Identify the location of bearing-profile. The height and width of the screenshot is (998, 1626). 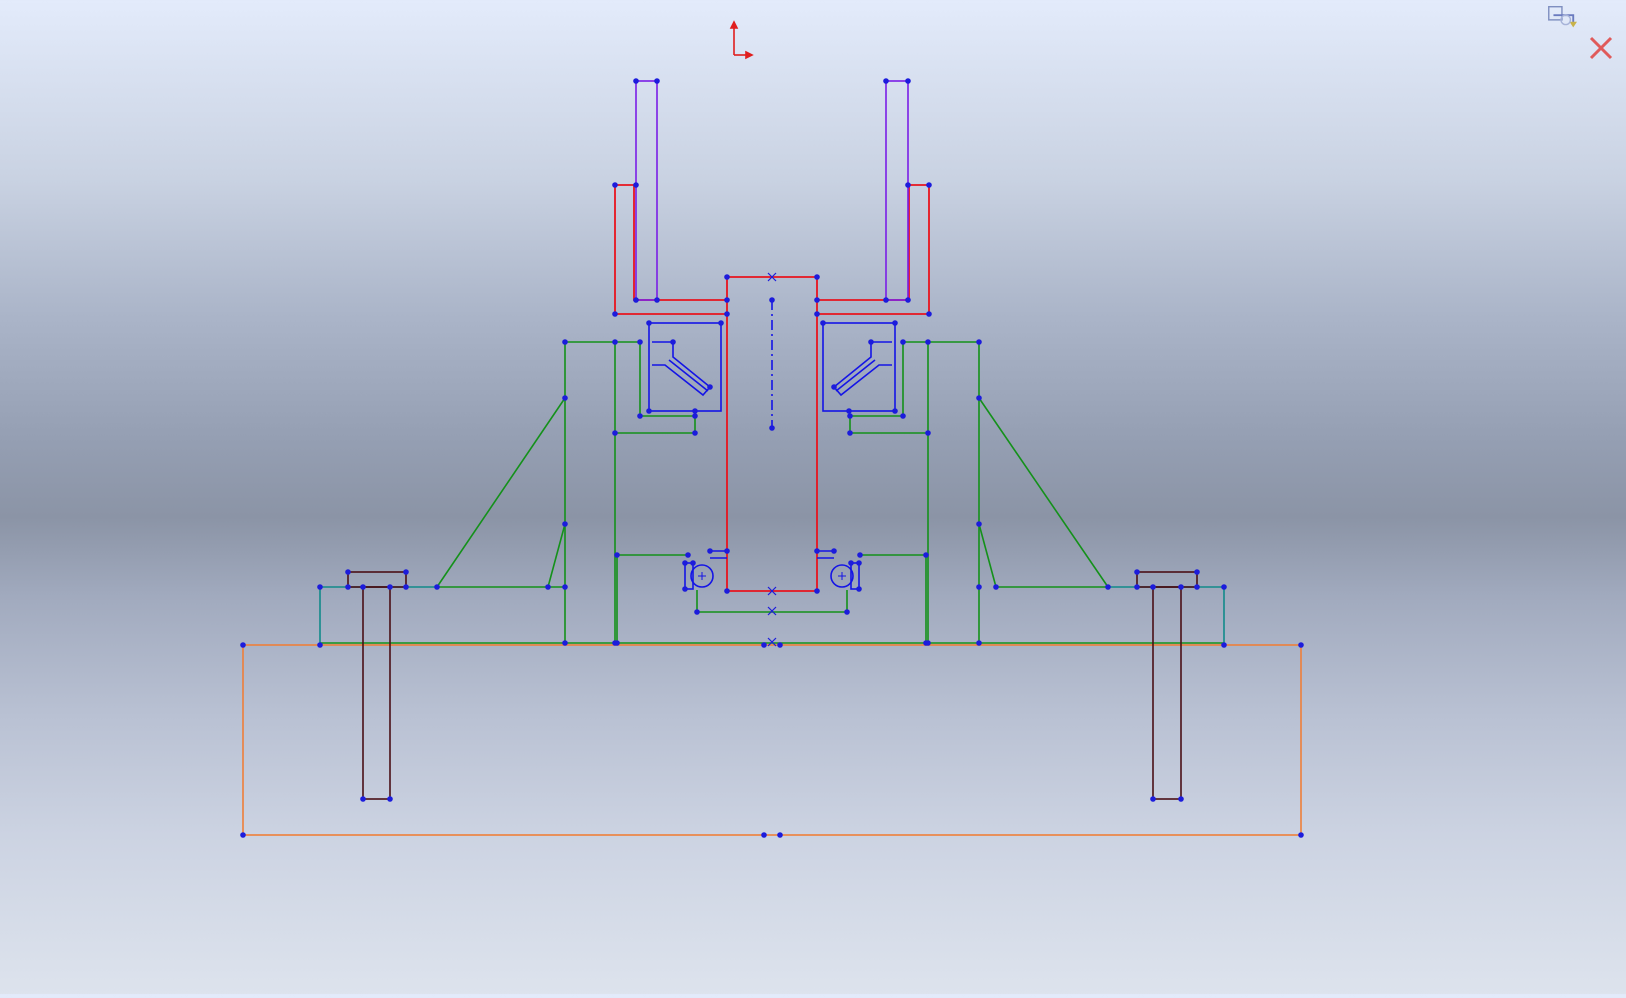
(772, 445).